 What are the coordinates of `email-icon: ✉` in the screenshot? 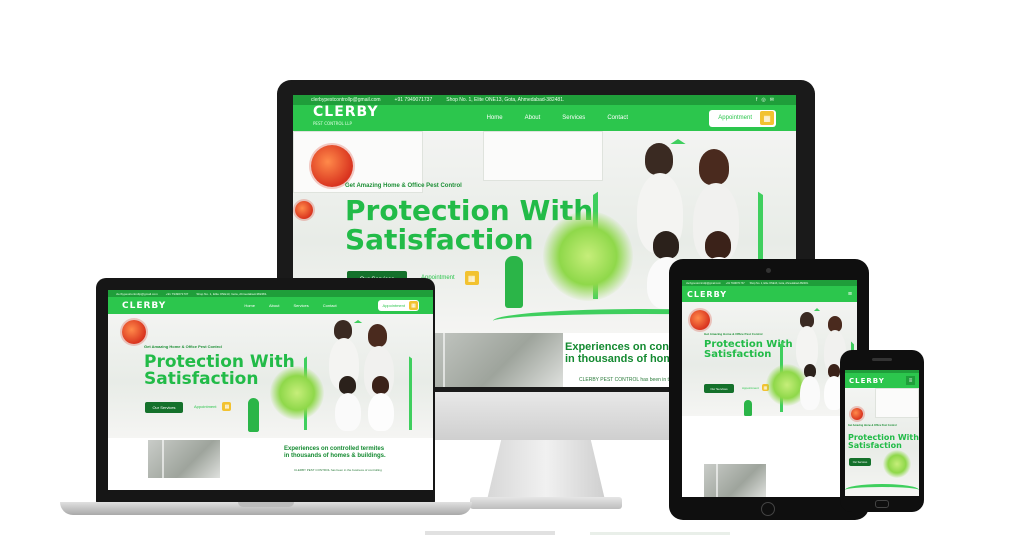 It's located at (774, 100).